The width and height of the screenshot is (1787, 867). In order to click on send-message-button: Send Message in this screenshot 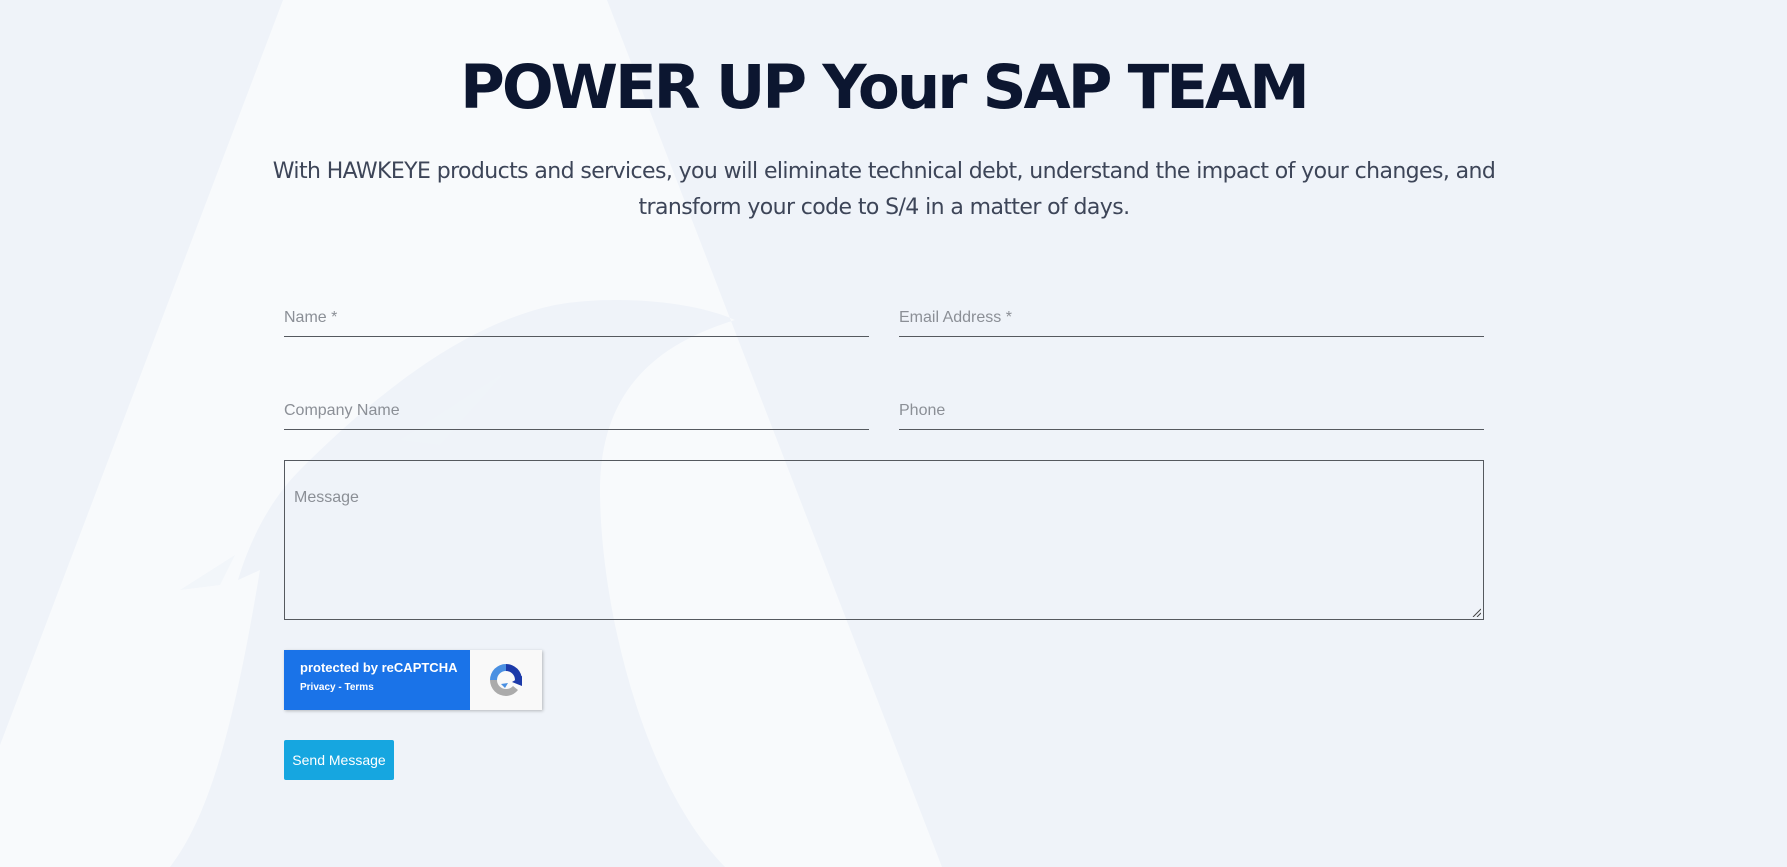, I will do `click(339, 760)`.